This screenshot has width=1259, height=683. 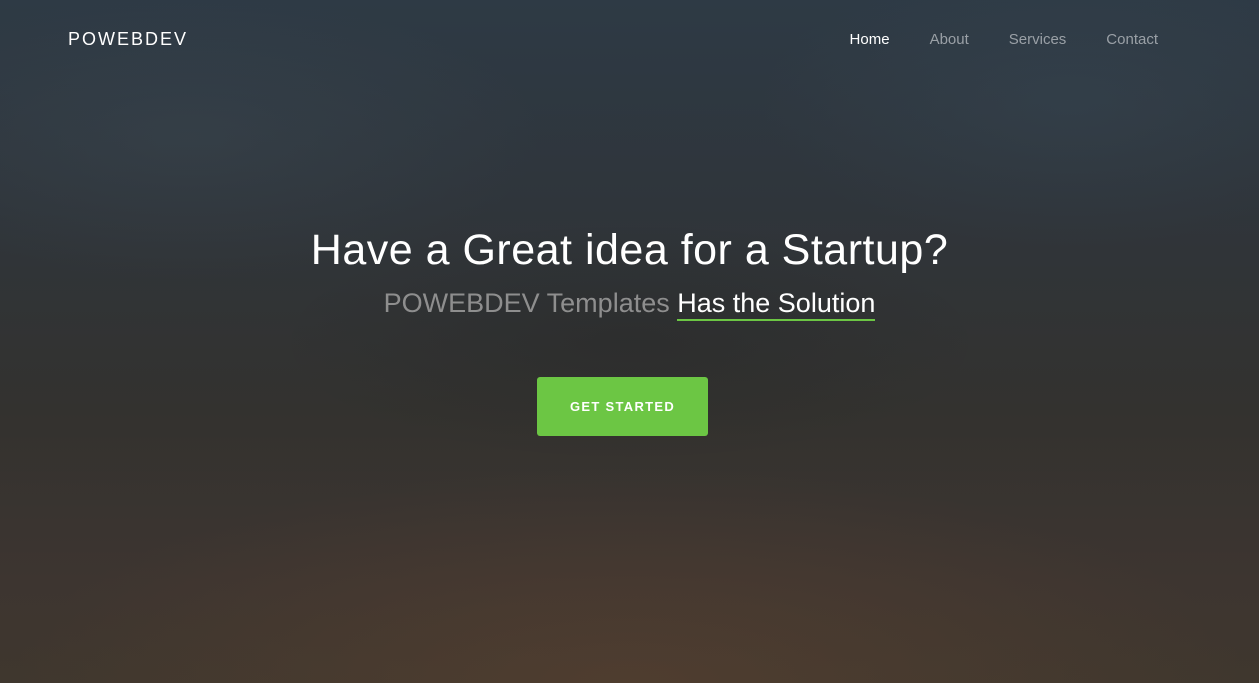 What do you see at coordinates (949, 39) in the screenshot?
I see `nav-item-about: About` at bounding box center [949, 39].